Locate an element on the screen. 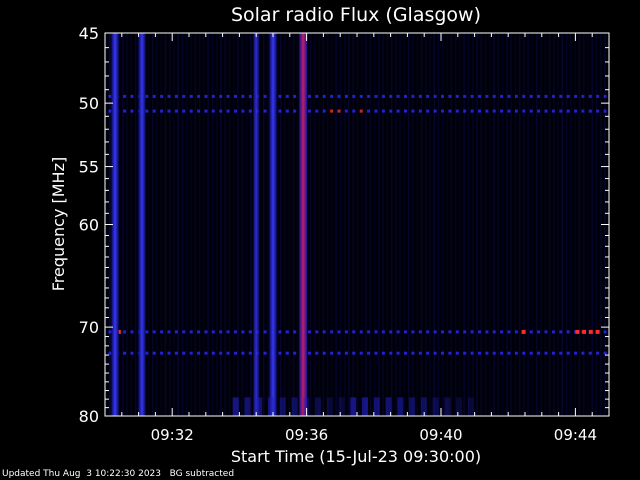 The height and width of the screenshot is (480, 640). burst-streak is located at coordinates (256, 224).